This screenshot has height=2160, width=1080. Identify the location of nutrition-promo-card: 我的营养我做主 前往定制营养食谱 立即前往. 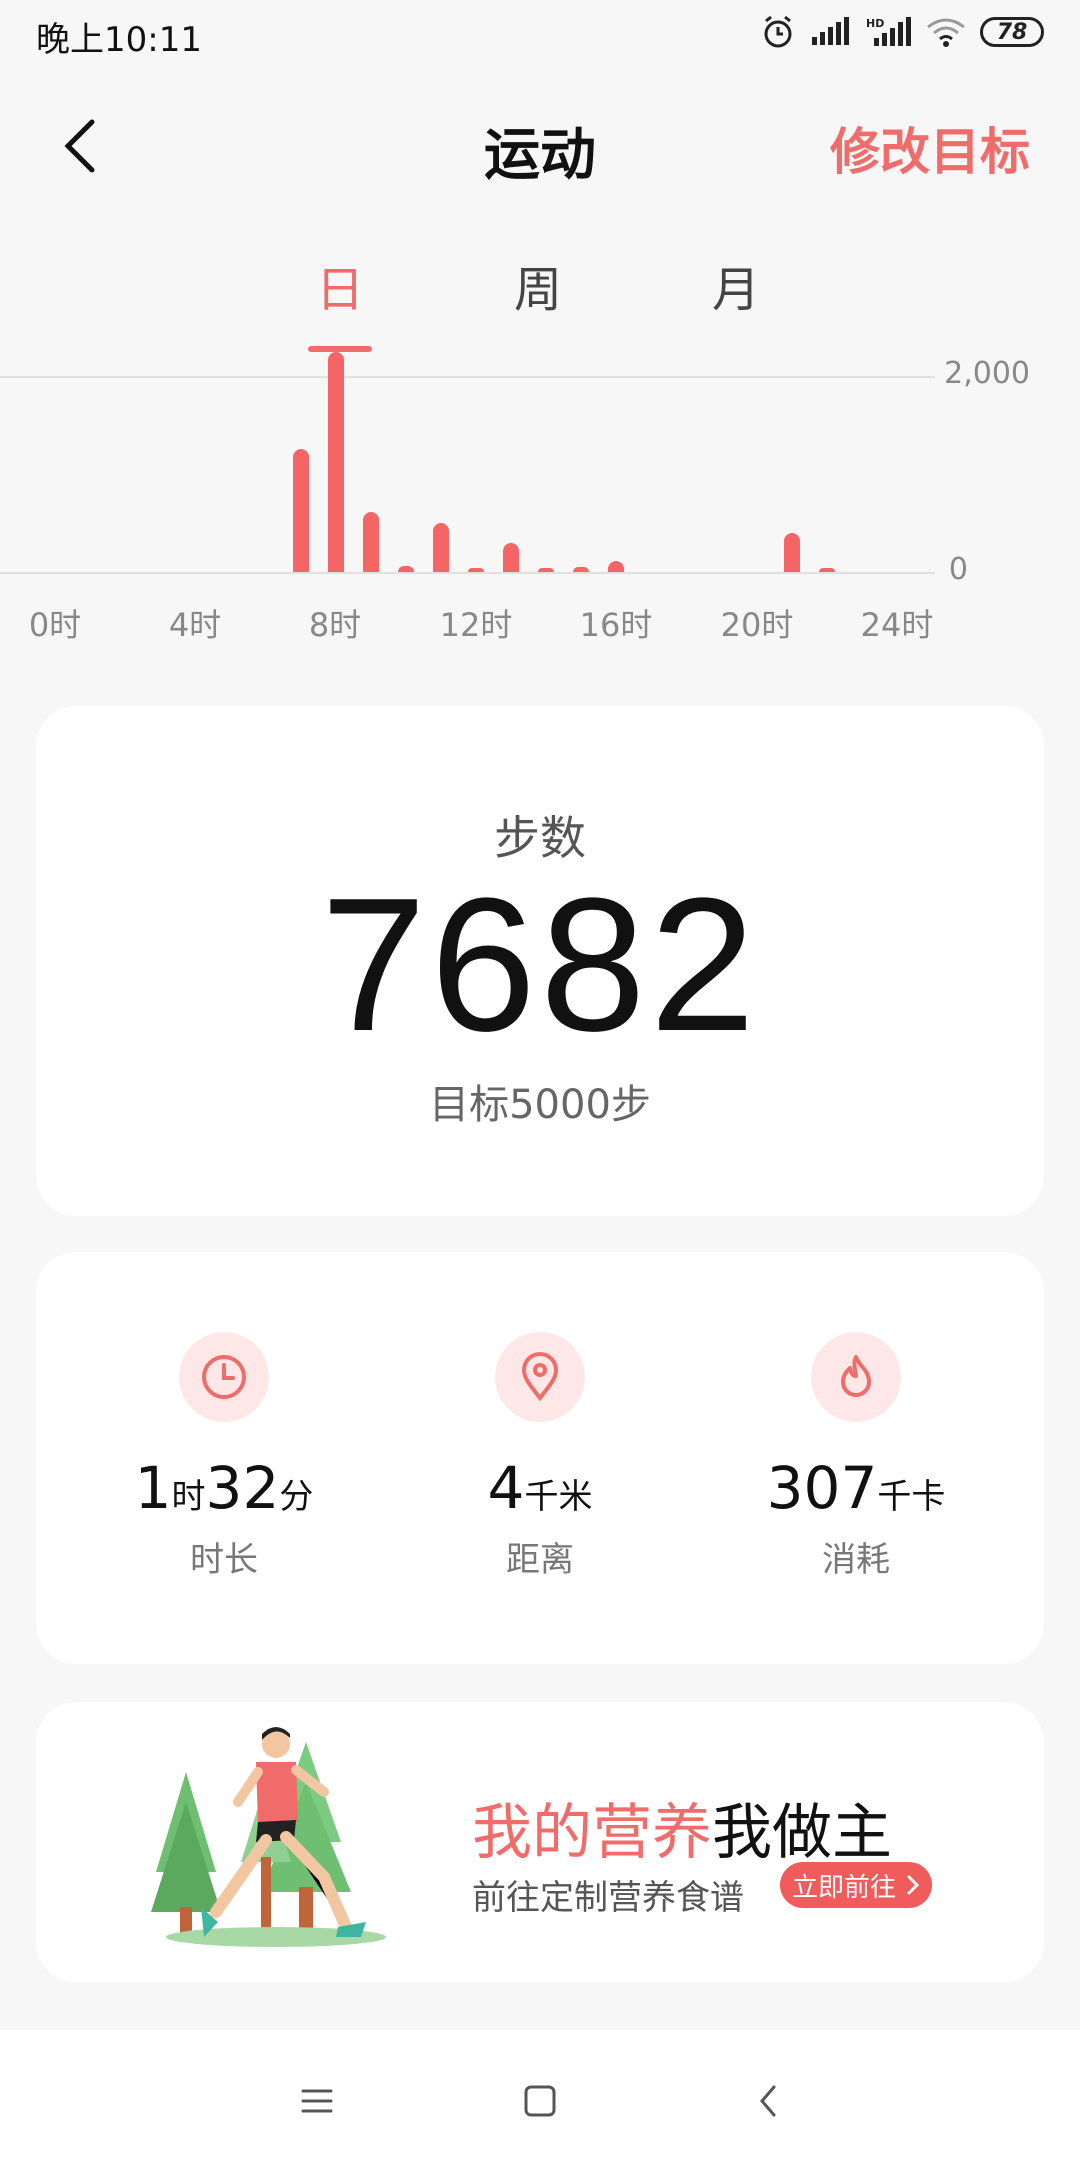
(540, 1842).